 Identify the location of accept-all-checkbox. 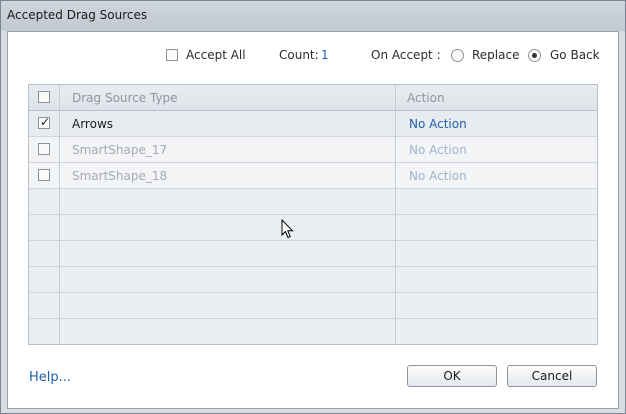
(172, 55).